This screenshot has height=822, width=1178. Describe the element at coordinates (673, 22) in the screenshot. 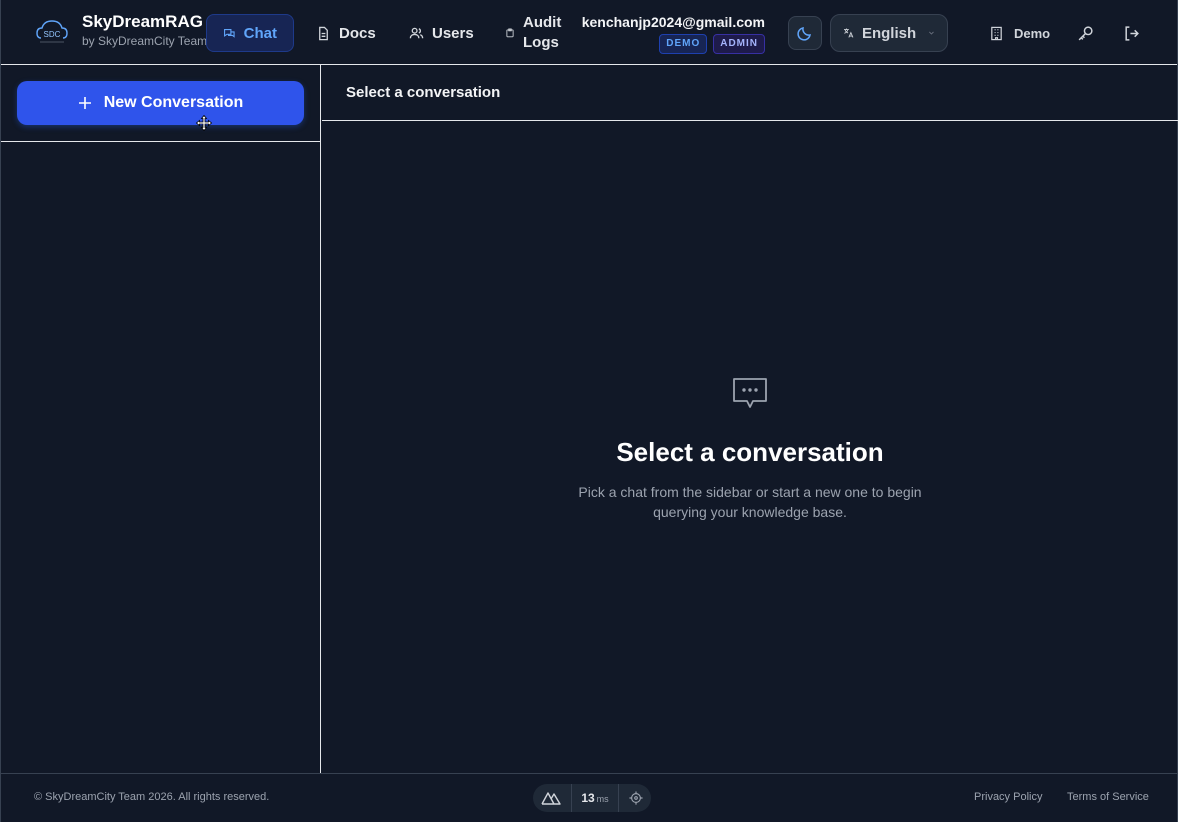

I see `user-email: kenchanjp2024@gmail.com` at that location.